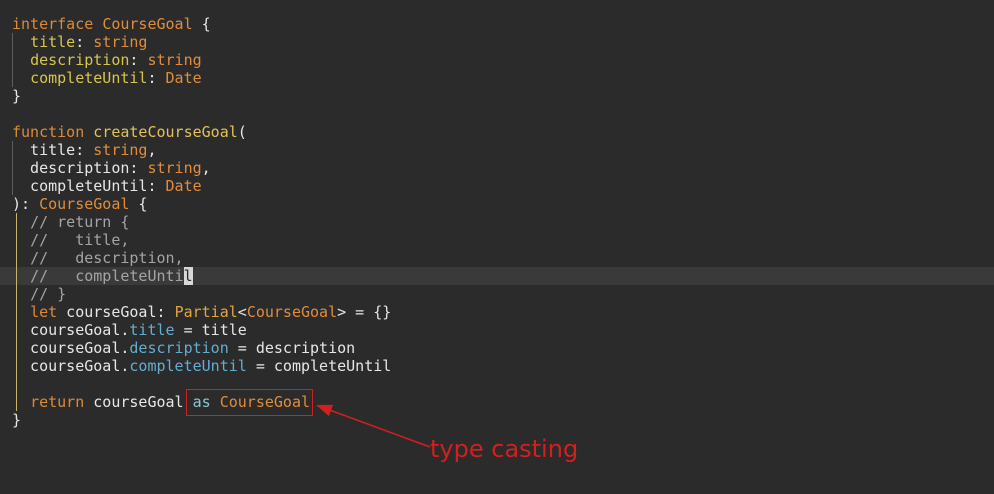 The image size is (994, 494). Describe the element at coordinates (80, 168) in the screenshot. I see `code-token: description:` at that location.